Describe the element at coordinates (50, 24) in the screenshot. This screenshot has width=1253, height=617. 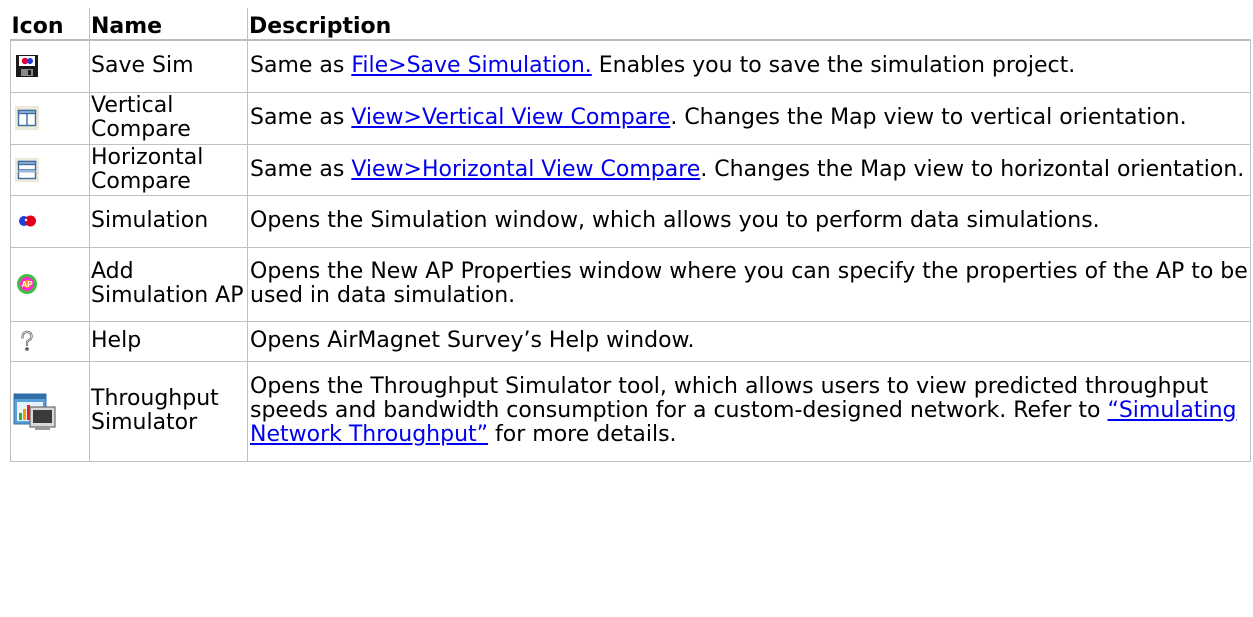
I see `icon-column-header: Icon` at that location.